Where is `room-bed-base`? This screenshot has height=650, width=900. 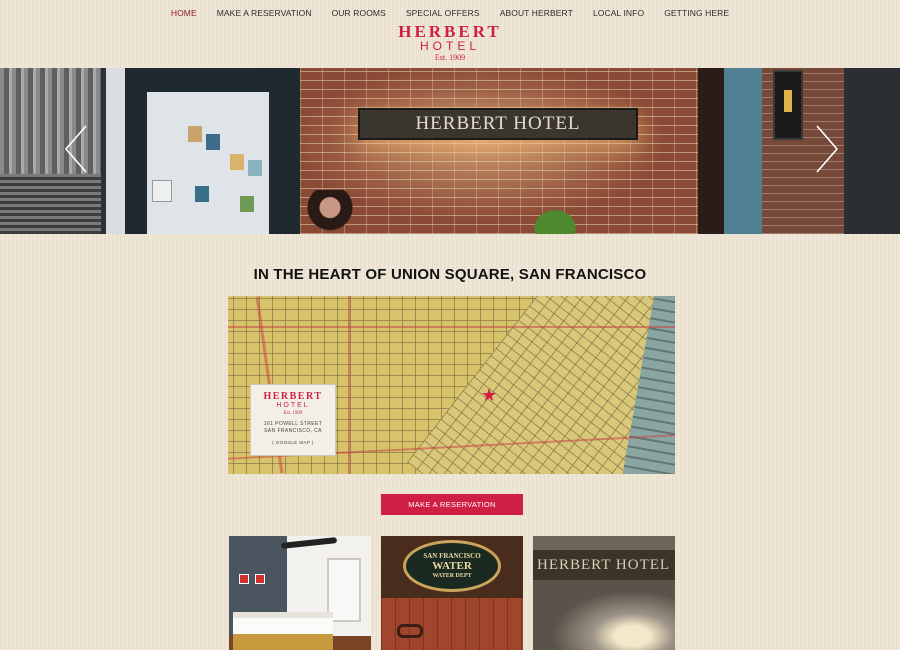 room-bed-base is located at coordinates (283, 642).